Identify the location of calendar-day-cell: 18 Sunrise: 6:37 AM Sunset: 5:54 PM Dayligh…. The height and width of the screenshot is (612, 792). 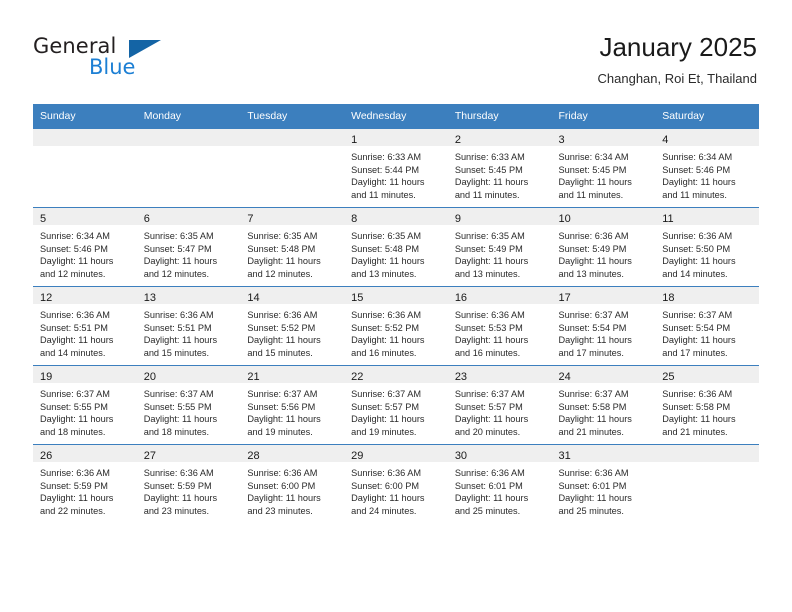
(707, 326).